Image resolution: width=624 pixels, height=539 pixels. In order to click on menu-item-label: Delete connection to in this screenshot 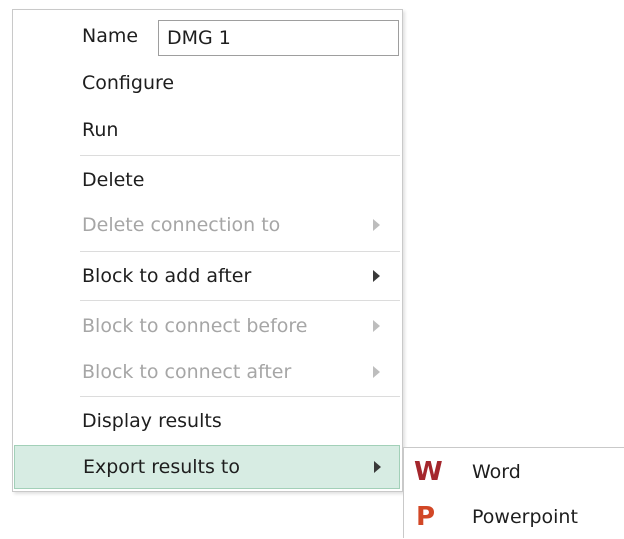, I will do `click(181, 225)`.